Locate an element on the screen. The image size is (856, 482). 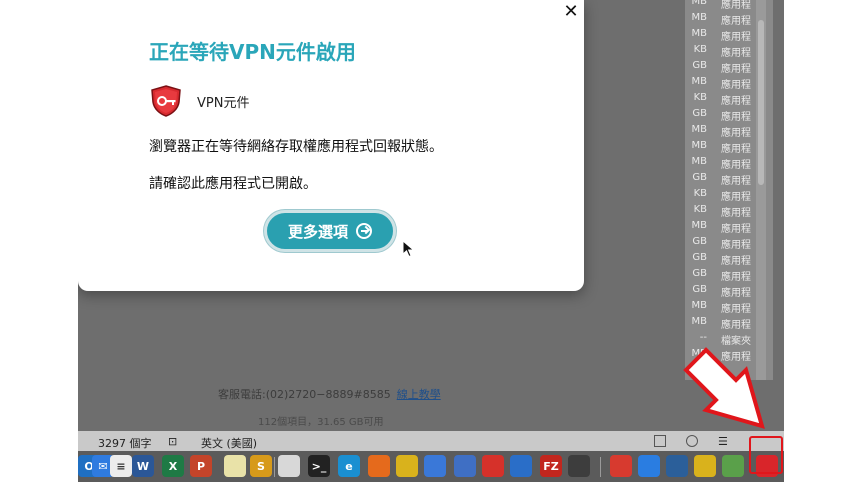
more-options-button: 更多選項 is located at coordinates (330, 231).